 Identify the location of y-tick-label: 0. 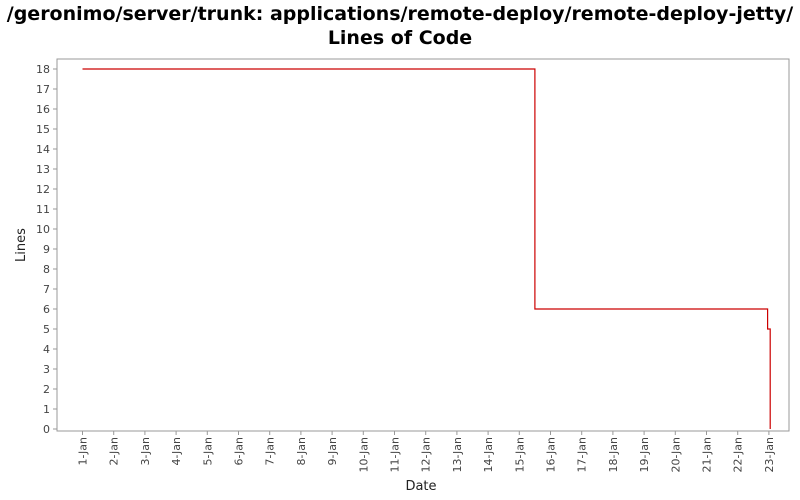
(46, 429).